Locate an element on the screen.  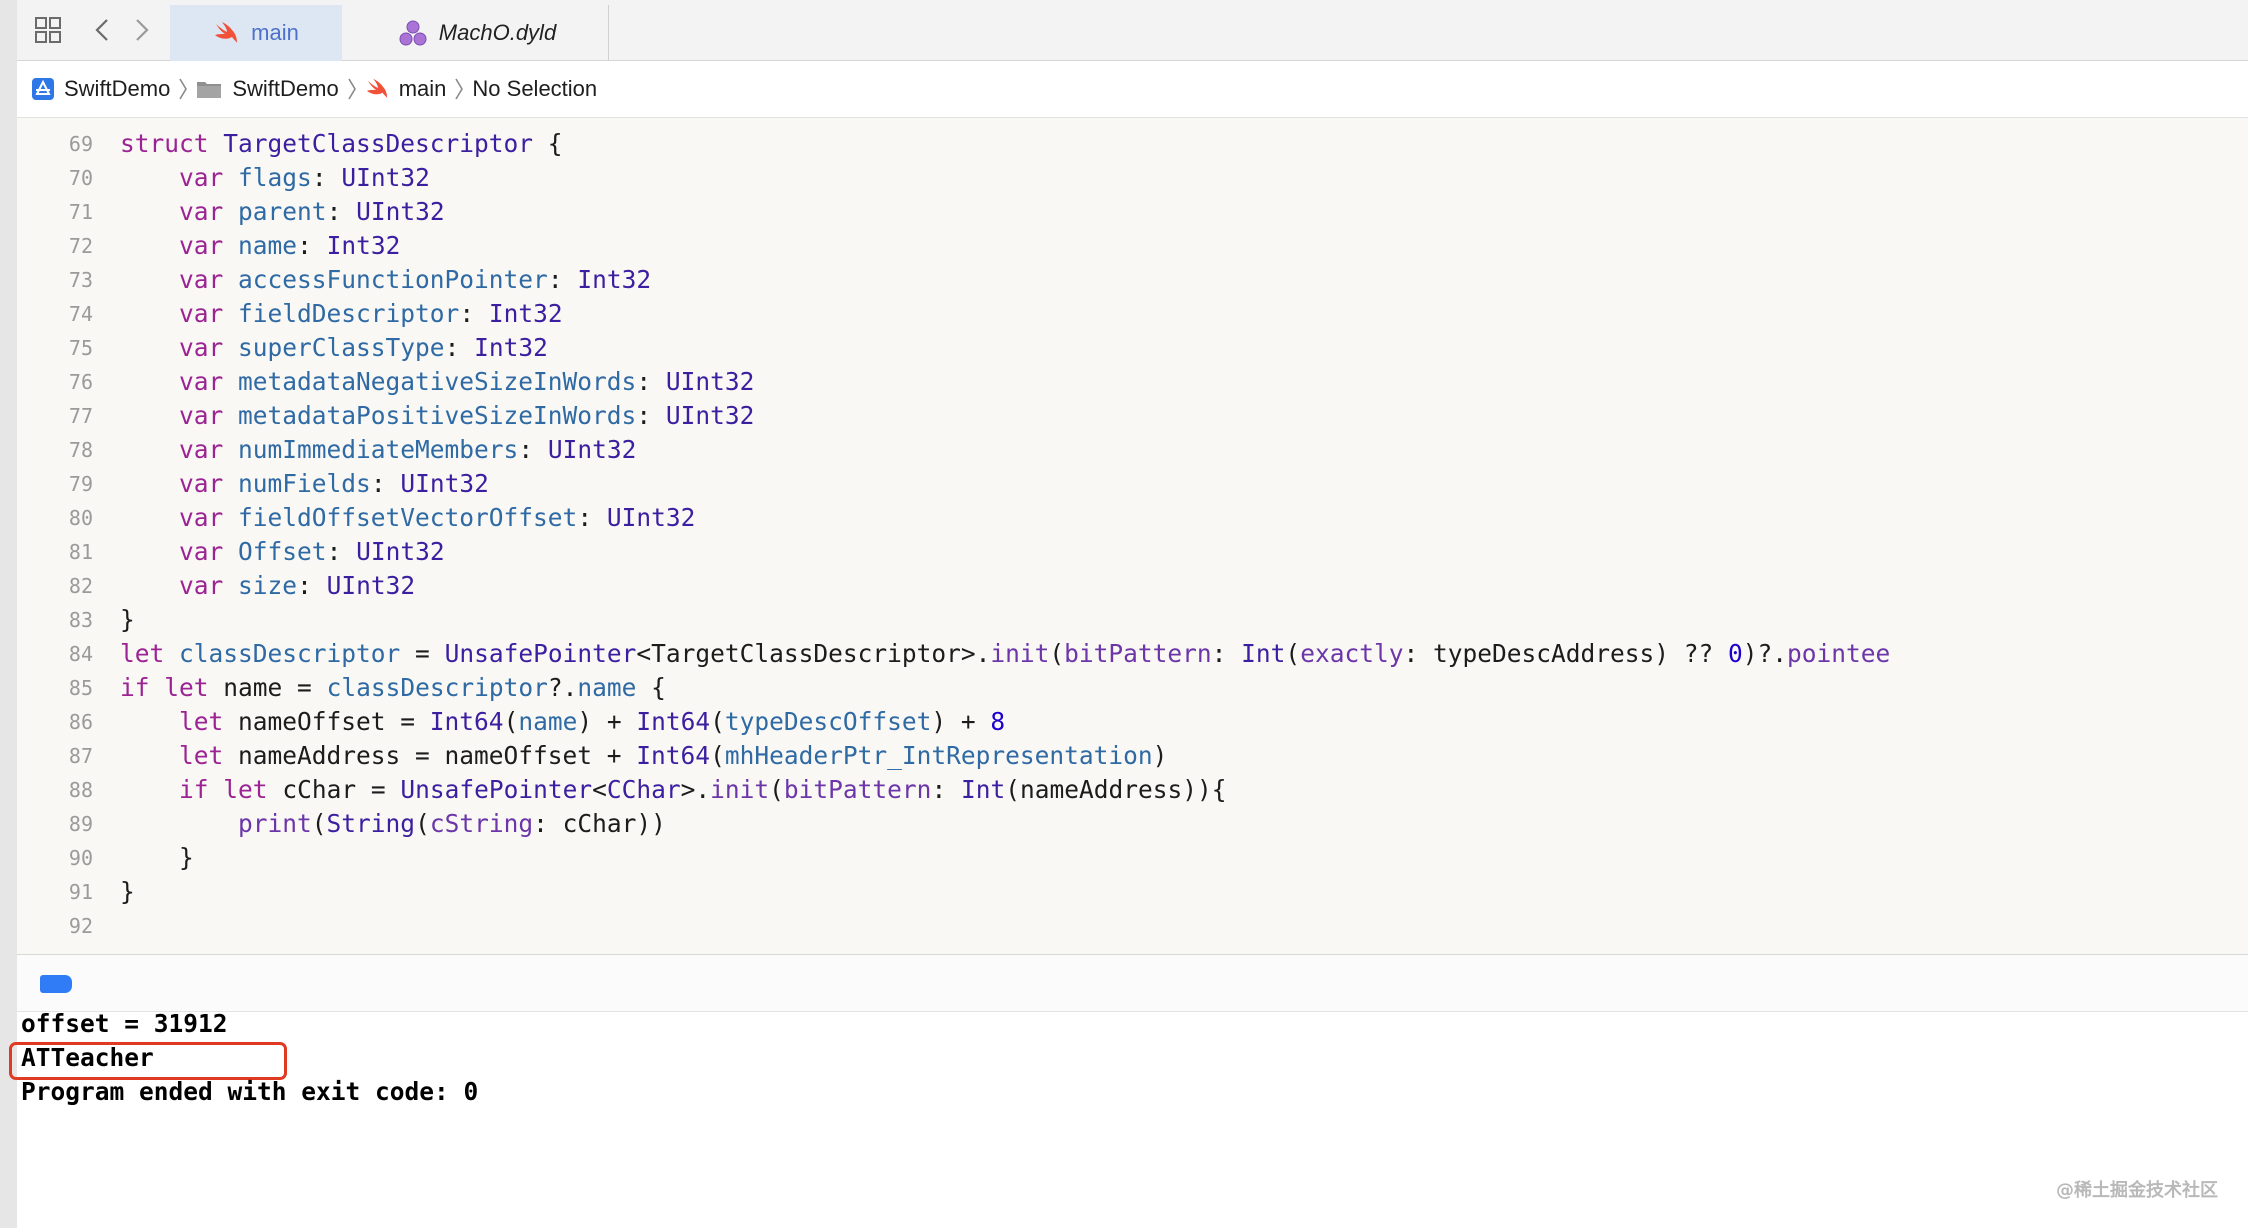
line-number: 69 is located at coordinates (80, 144).